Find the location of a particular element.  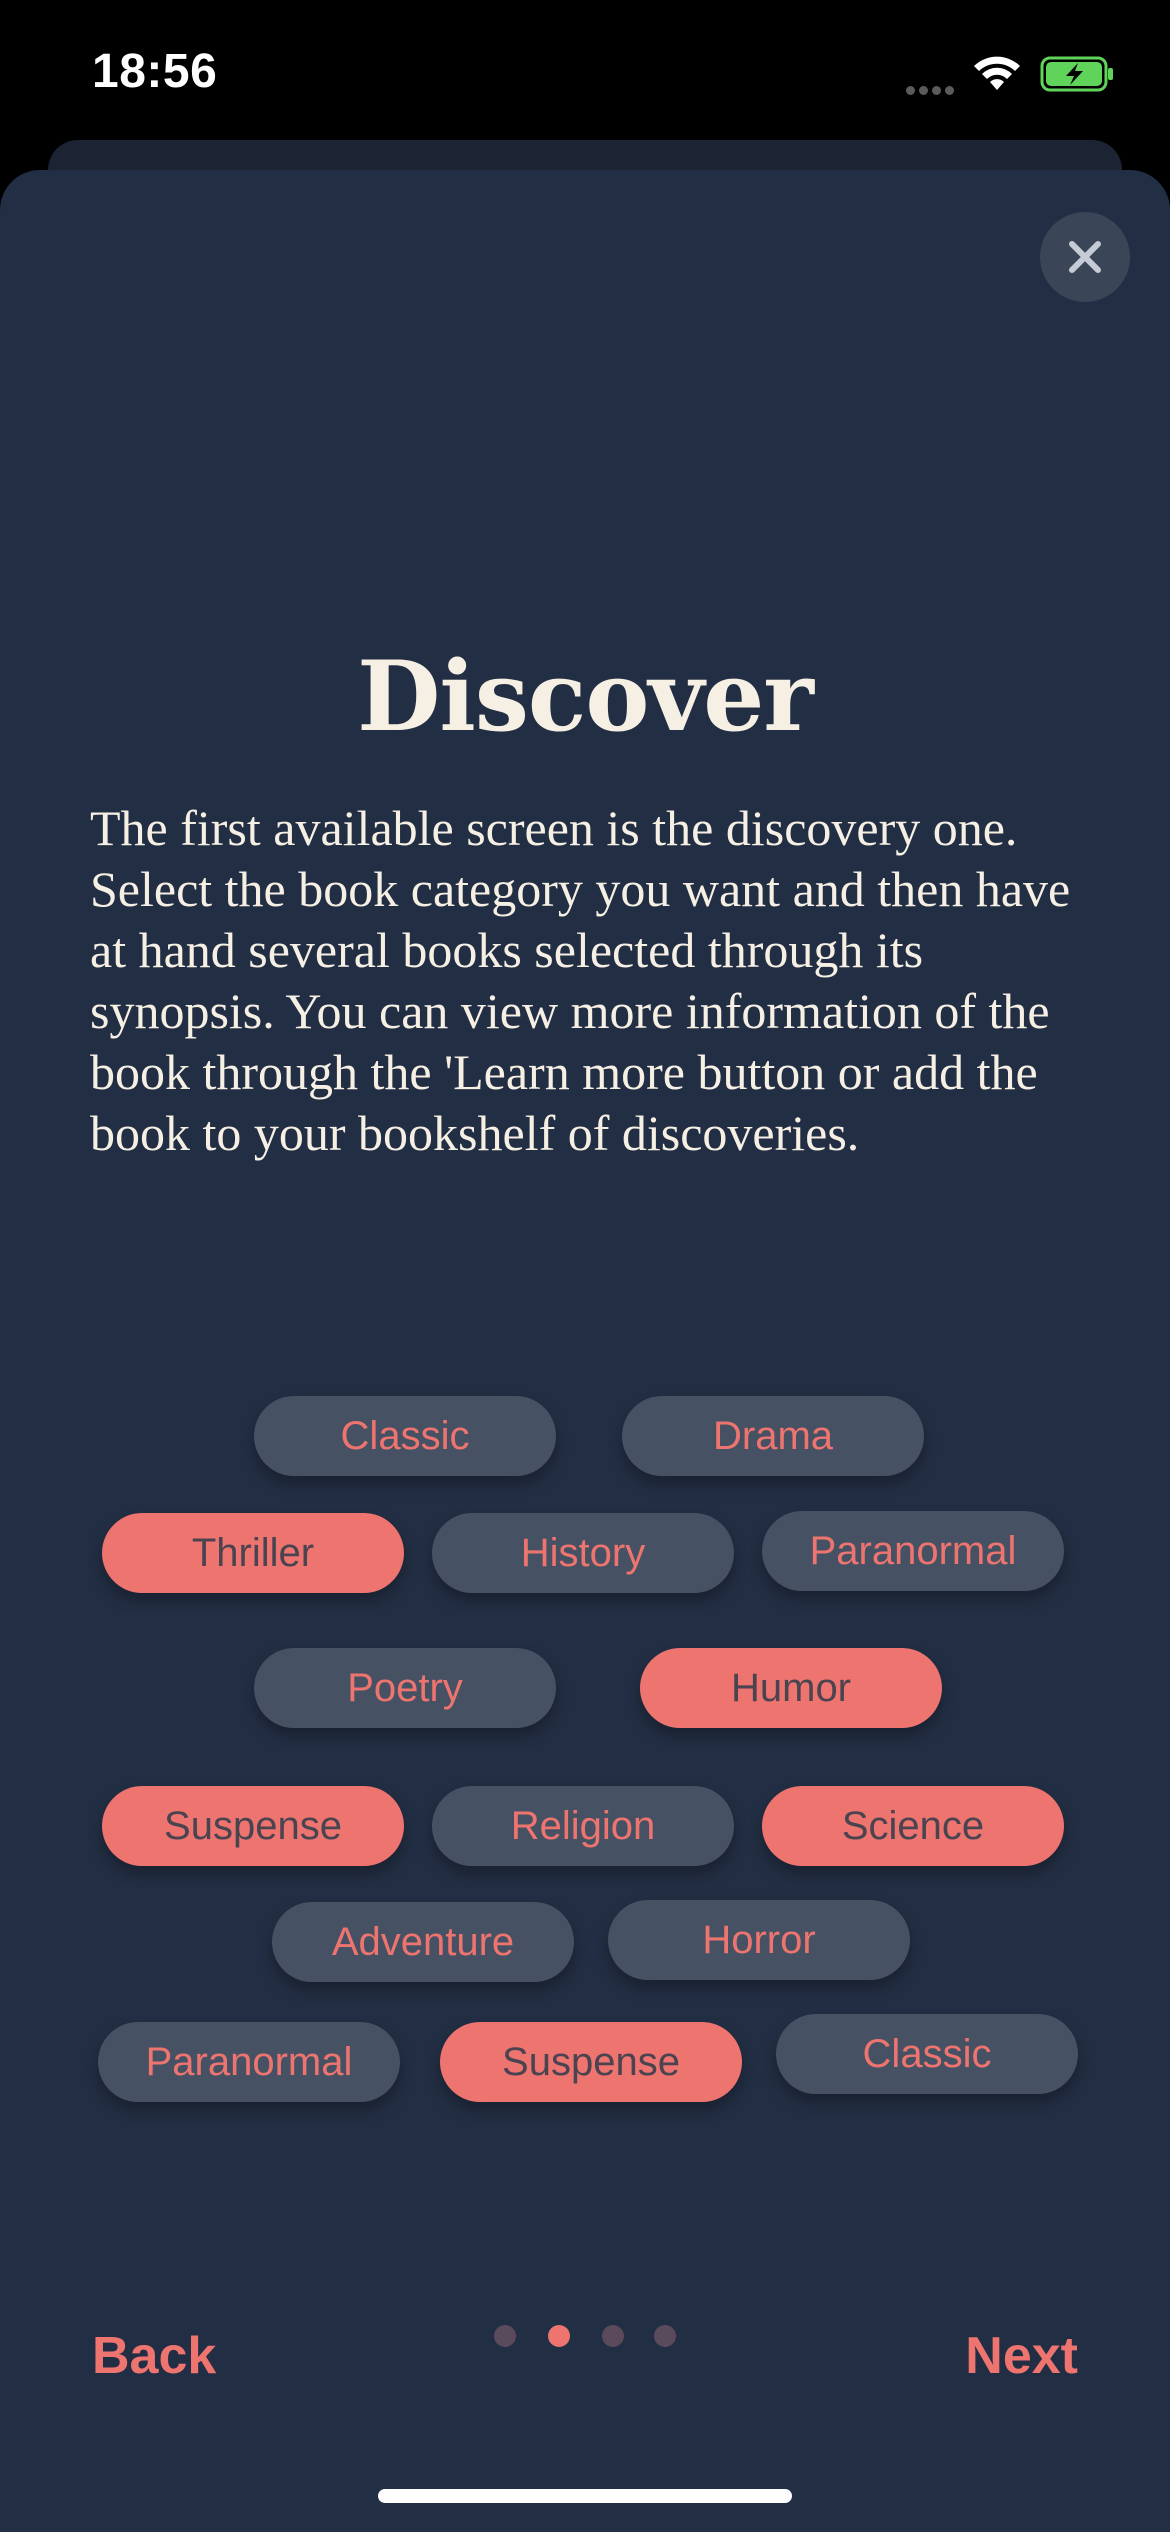

category-chip: Religion is located at coordinates (583, 1826).